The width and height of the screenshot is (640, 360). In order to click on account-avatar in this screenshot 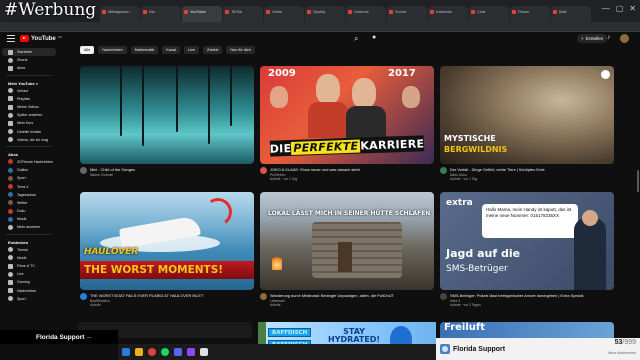, I will do `click(624, 38)`.